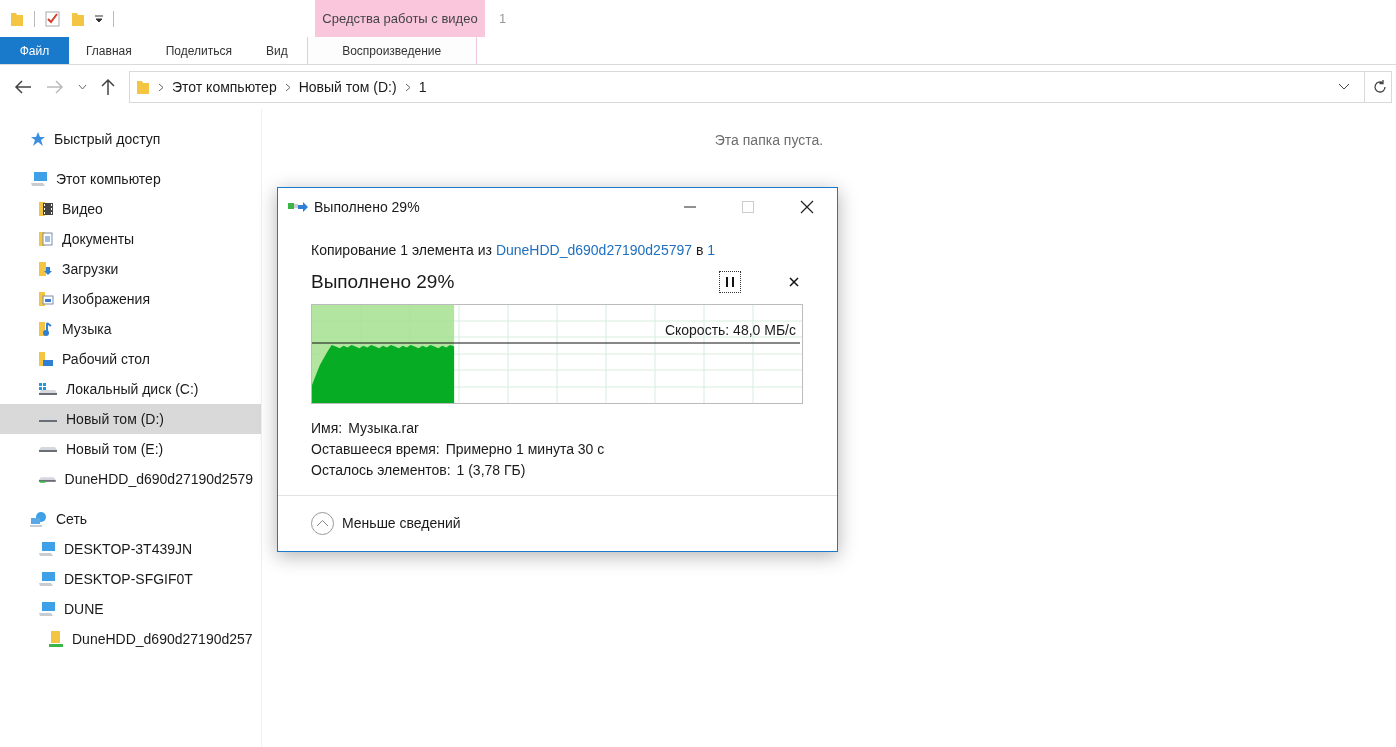 The width and height of the screenshot is (1396, 747). What do you see at coordinates (46, 359) in the screenshot?
I see `desktop-folder-icon` at bounding box center [46, 359].